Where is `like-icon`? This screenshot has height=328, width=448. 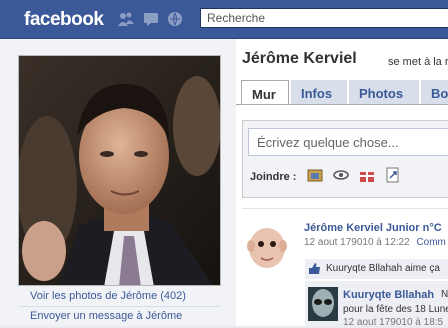 like-icon is located at coordinates (314, 270).